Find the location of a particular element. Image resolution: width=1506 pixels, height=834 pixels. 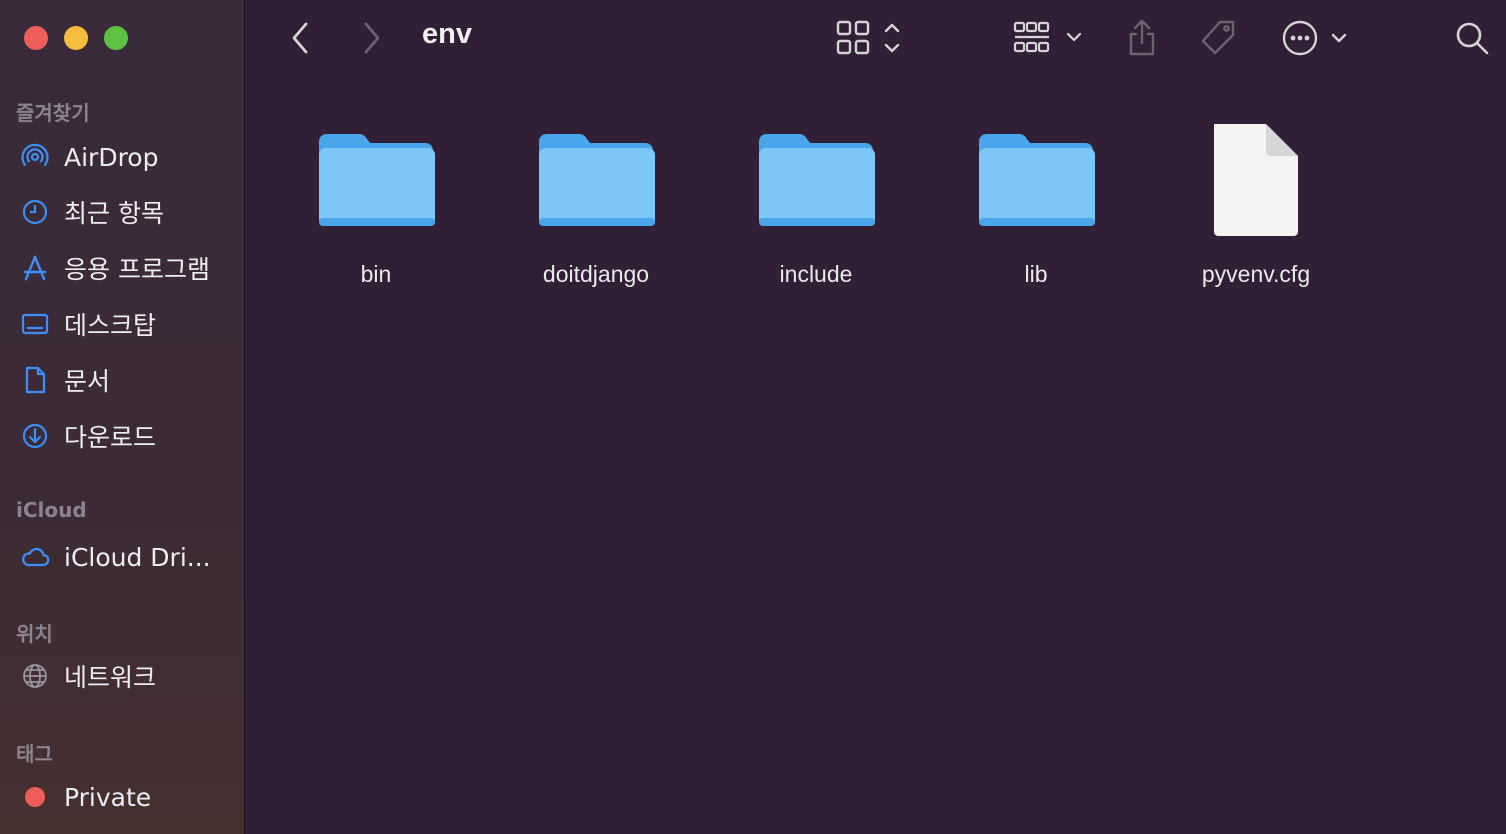

sidebar-item-network: 네트워크 is located at coordinates (127, 676).